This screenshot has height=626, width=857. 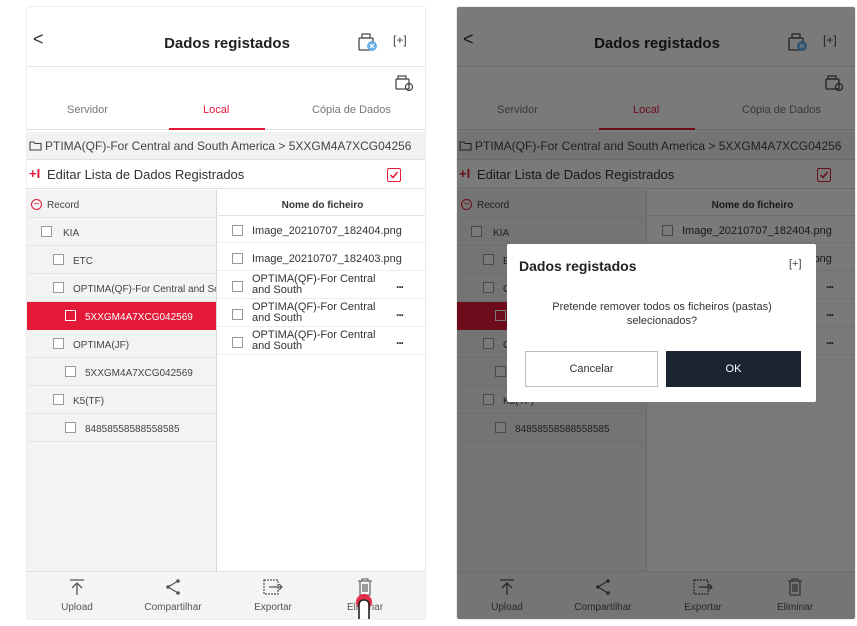 I want to click on tap-indicator-icon, so click(x=364, y=606).